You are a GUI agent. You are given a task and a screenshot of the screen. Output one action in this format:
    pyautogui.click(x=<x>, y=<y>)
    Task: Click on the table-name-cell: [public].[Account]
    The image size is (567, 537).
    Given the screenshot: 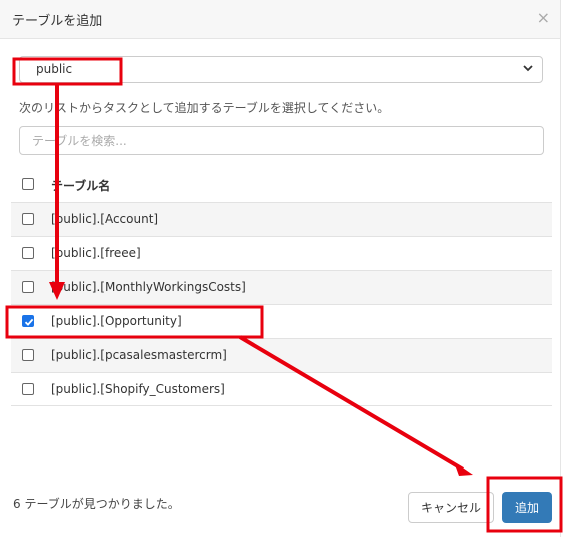 What is the action you would take?
    pyautogui.click(x=105, y=219)
    